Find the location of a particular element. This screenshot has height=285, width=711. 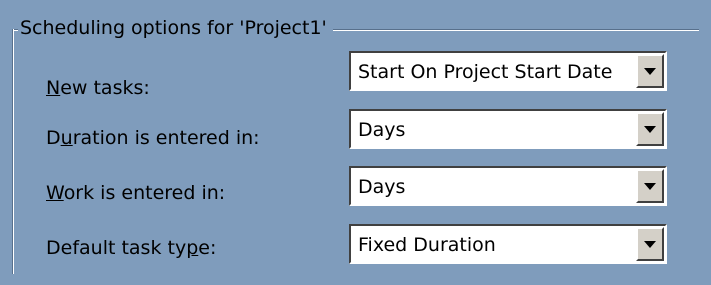

default-task-type-label: Default task type: is located at coordinates (131, 248).